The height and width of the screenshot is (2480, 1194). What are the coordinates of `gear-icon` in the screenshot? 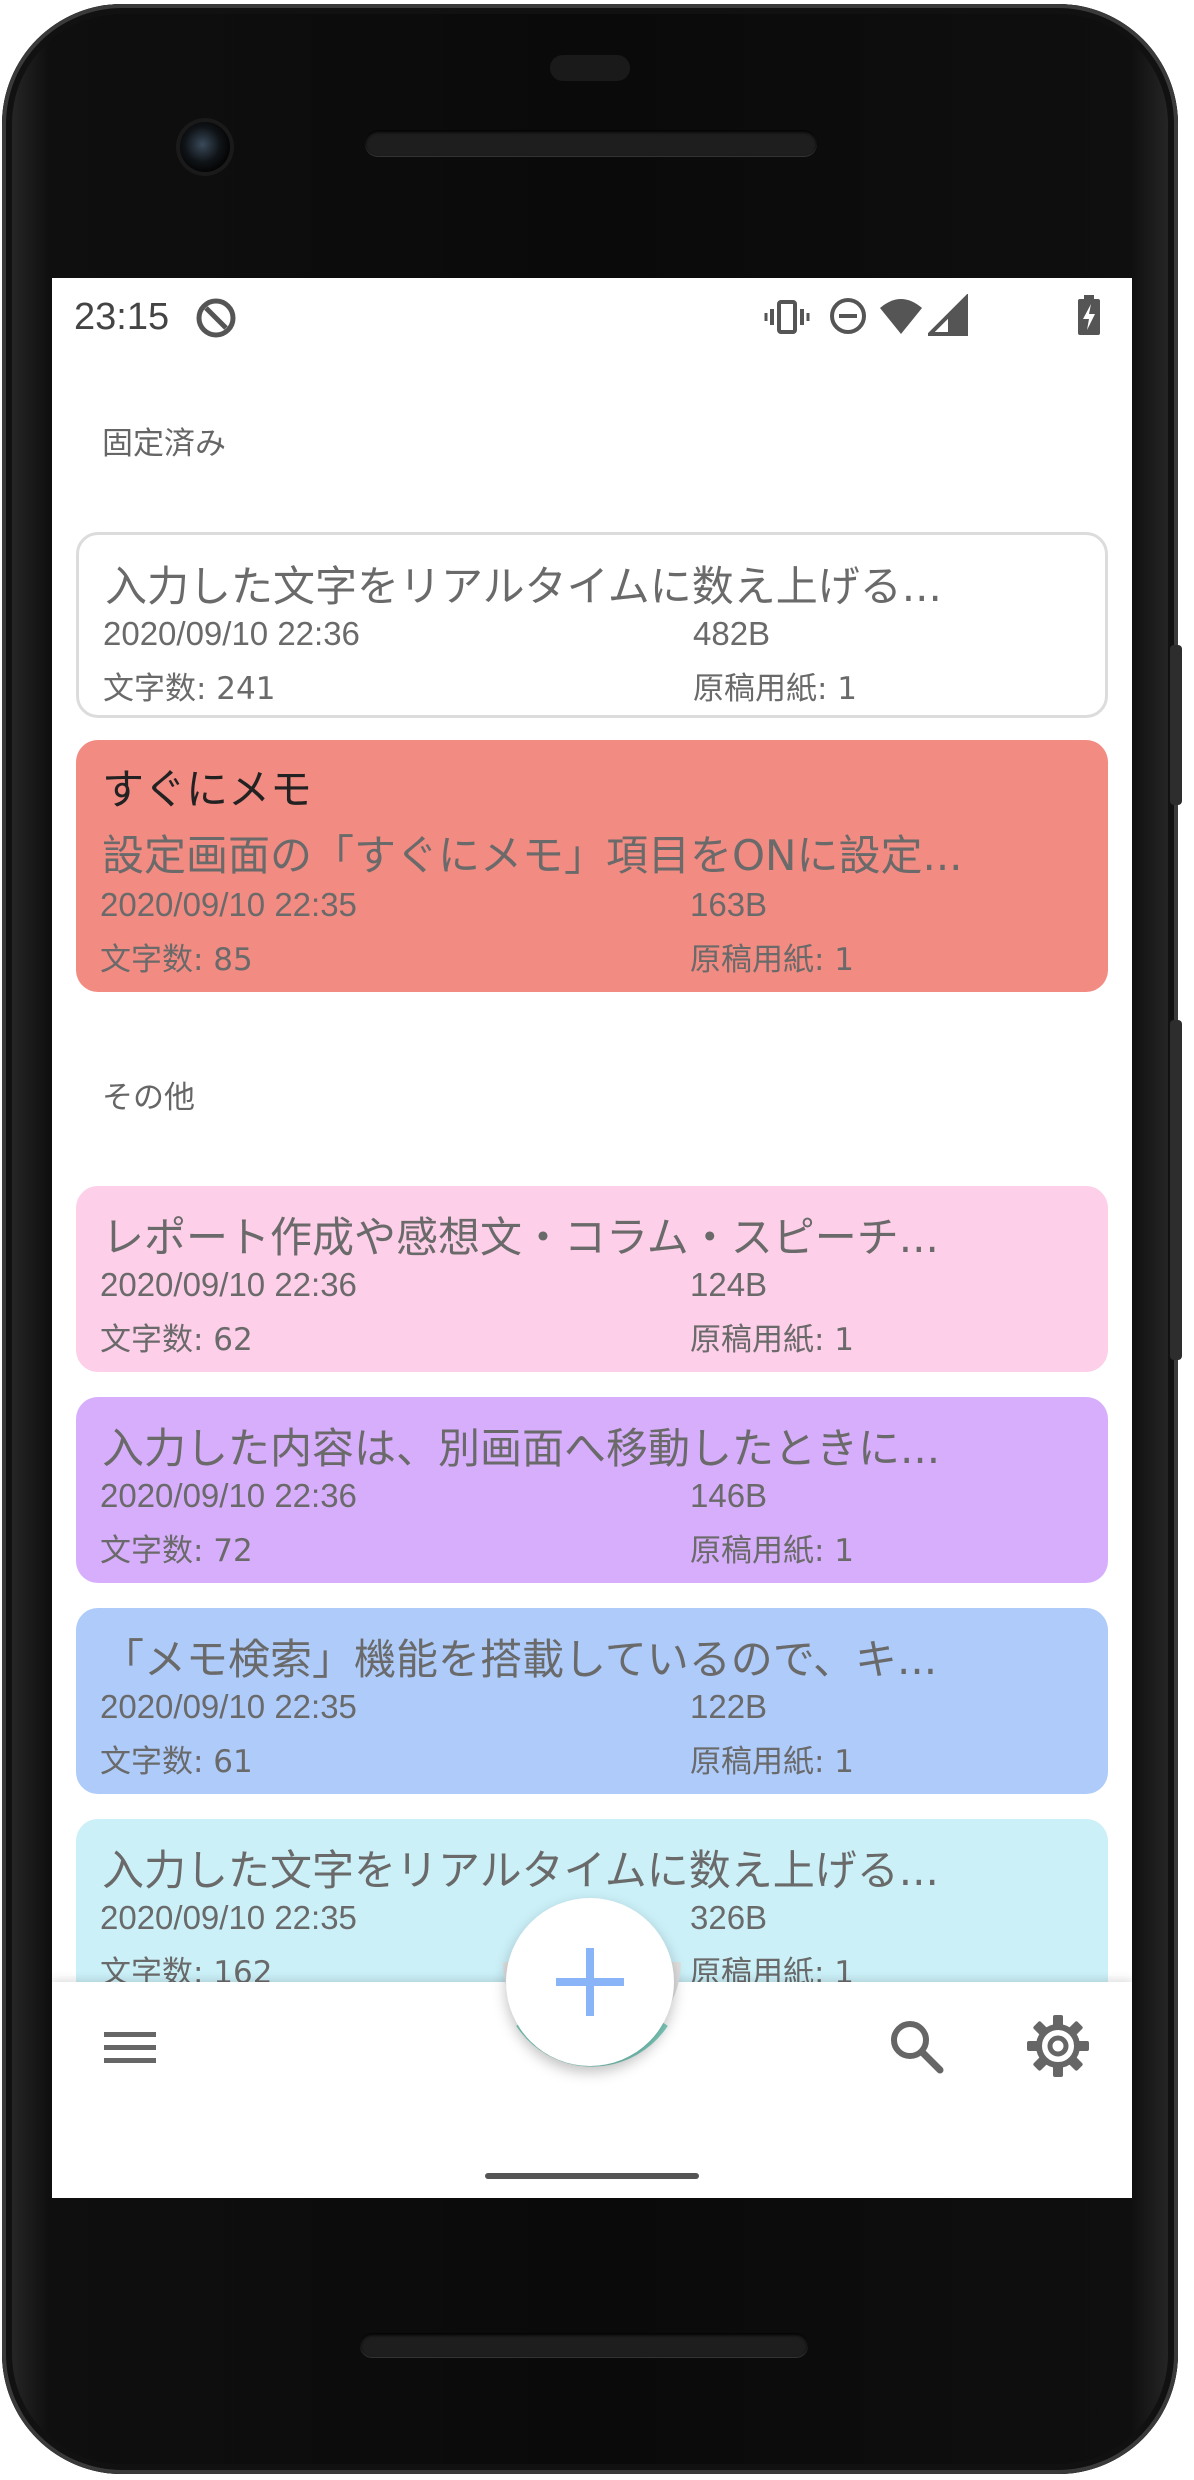 It's located at (1058, 2048).